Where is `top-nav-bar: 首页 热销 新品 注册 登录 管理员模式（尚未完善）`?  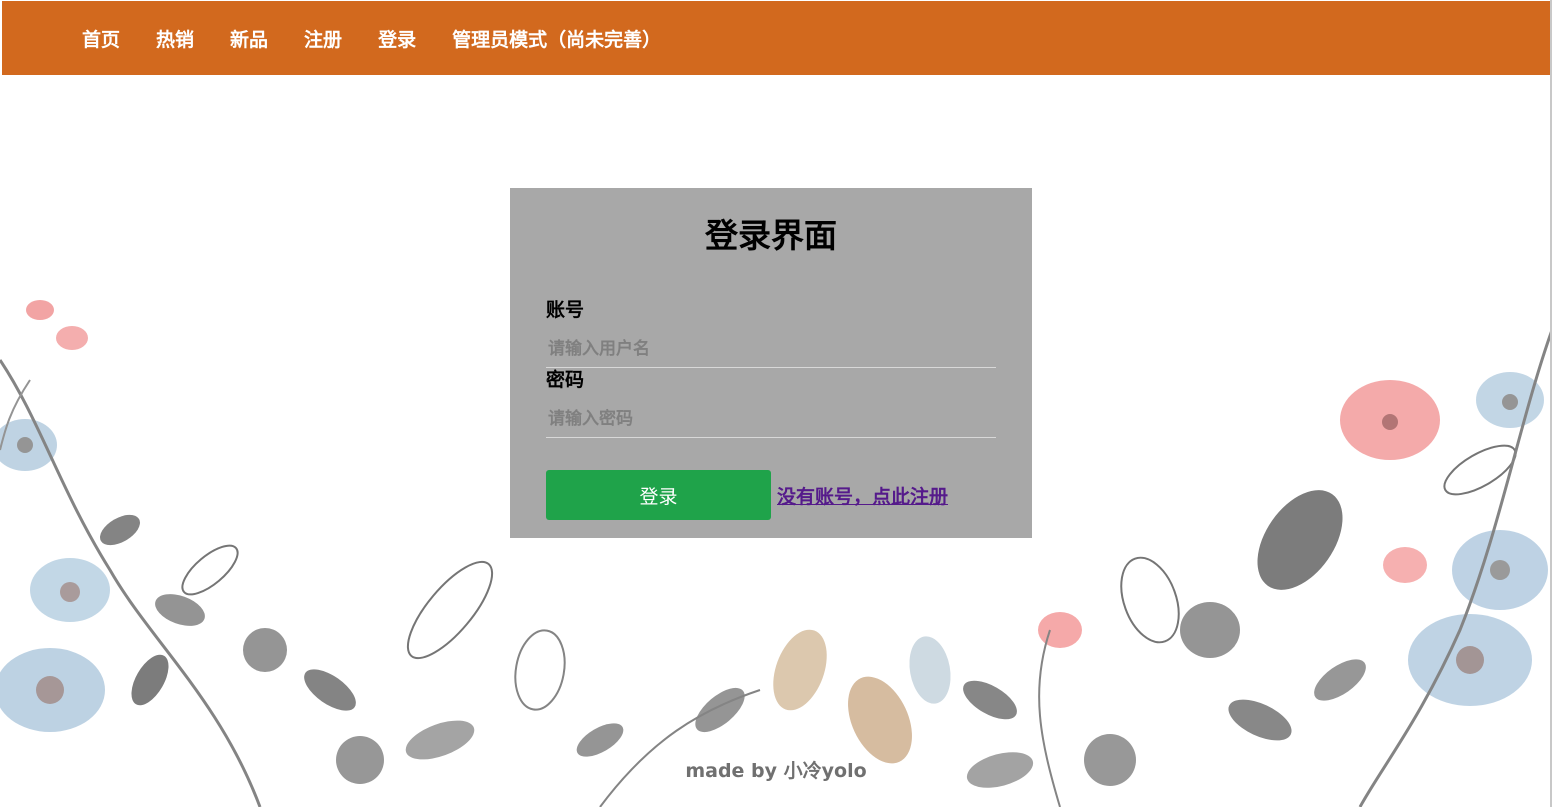 top-nav-bar: 首页 热销 新品 注册 登录 管理员模式（尚未完善） is located at coordinates (776, 38).